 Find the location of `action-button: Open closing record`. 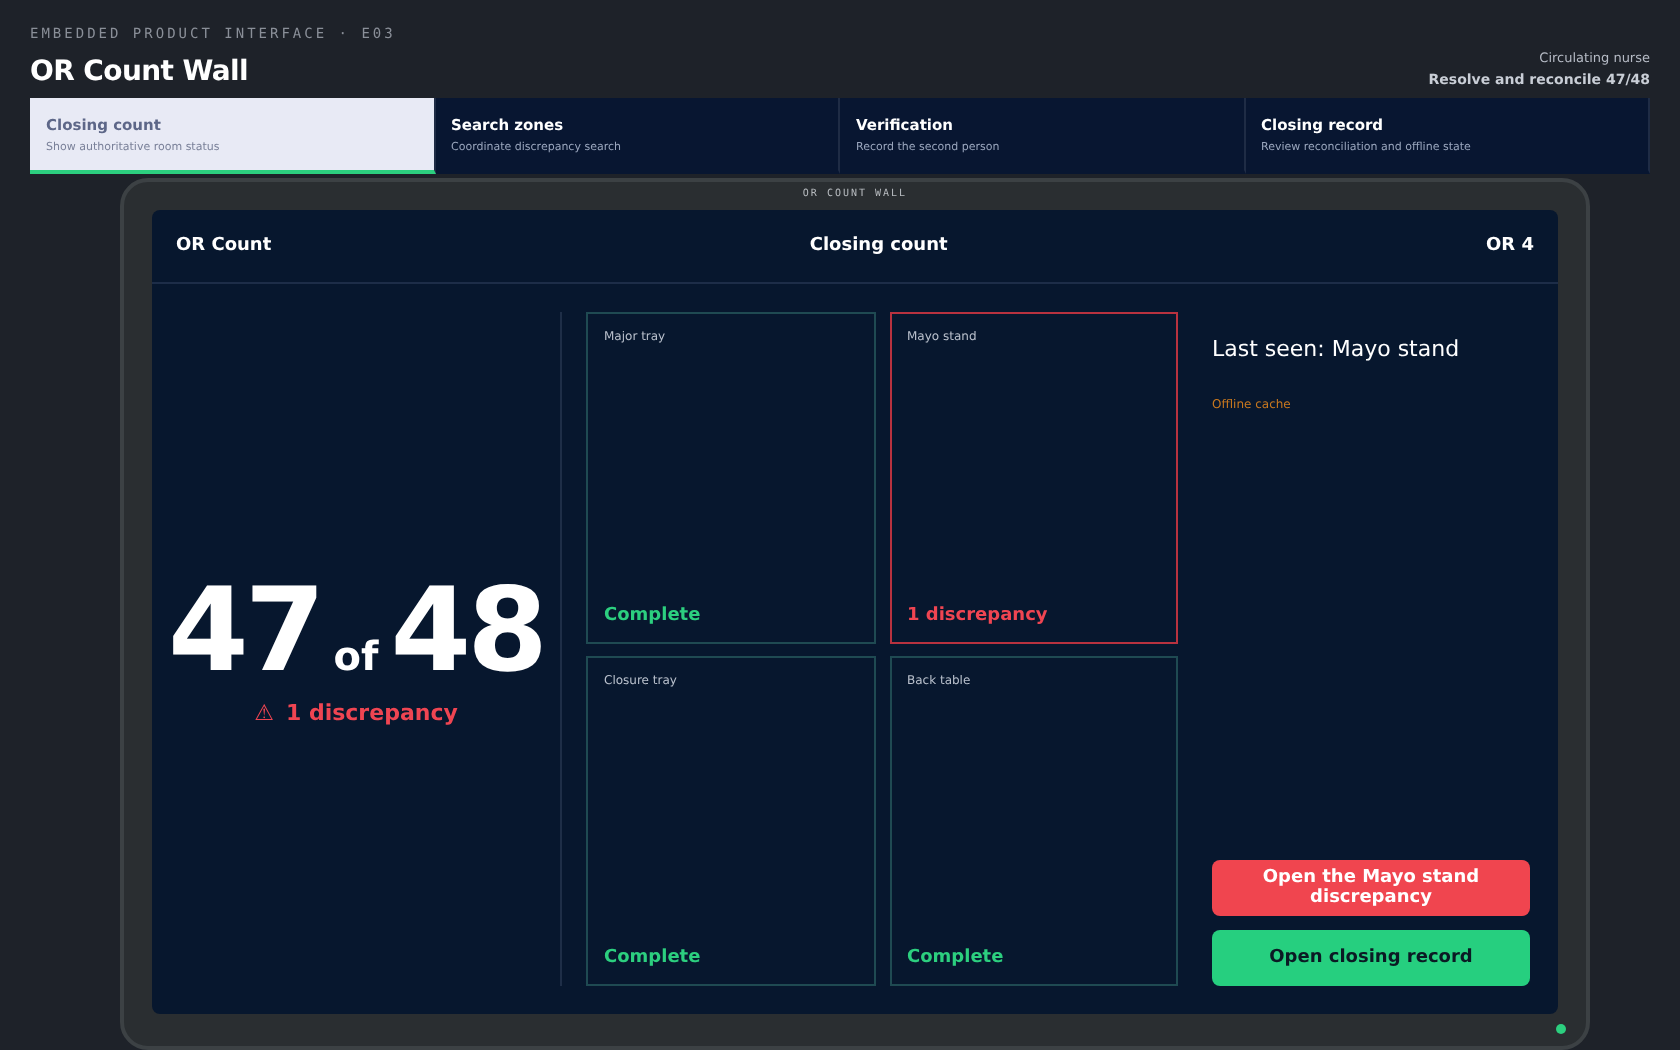

action-button: Open closing record is located at coordinates (1371, 958).